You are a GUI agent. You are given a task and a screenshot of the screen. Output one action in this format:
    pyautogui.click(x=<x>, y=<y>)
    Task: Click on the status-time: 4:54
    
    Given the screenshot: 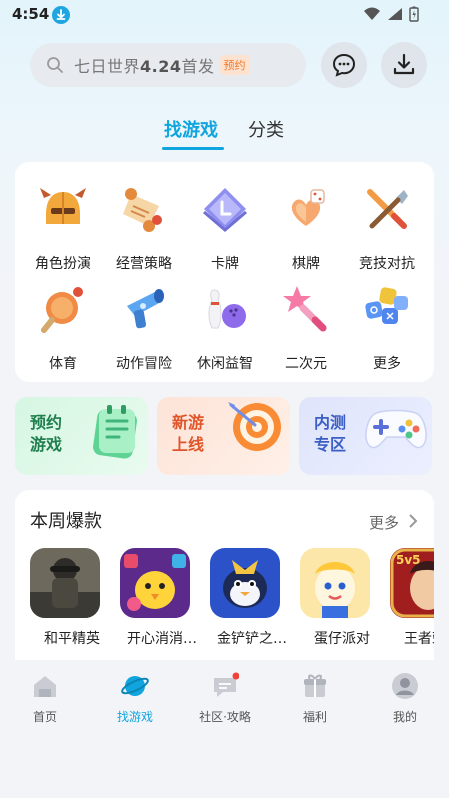 What is the action you would take?
    pyautogui.click(x=31, y=14)
    